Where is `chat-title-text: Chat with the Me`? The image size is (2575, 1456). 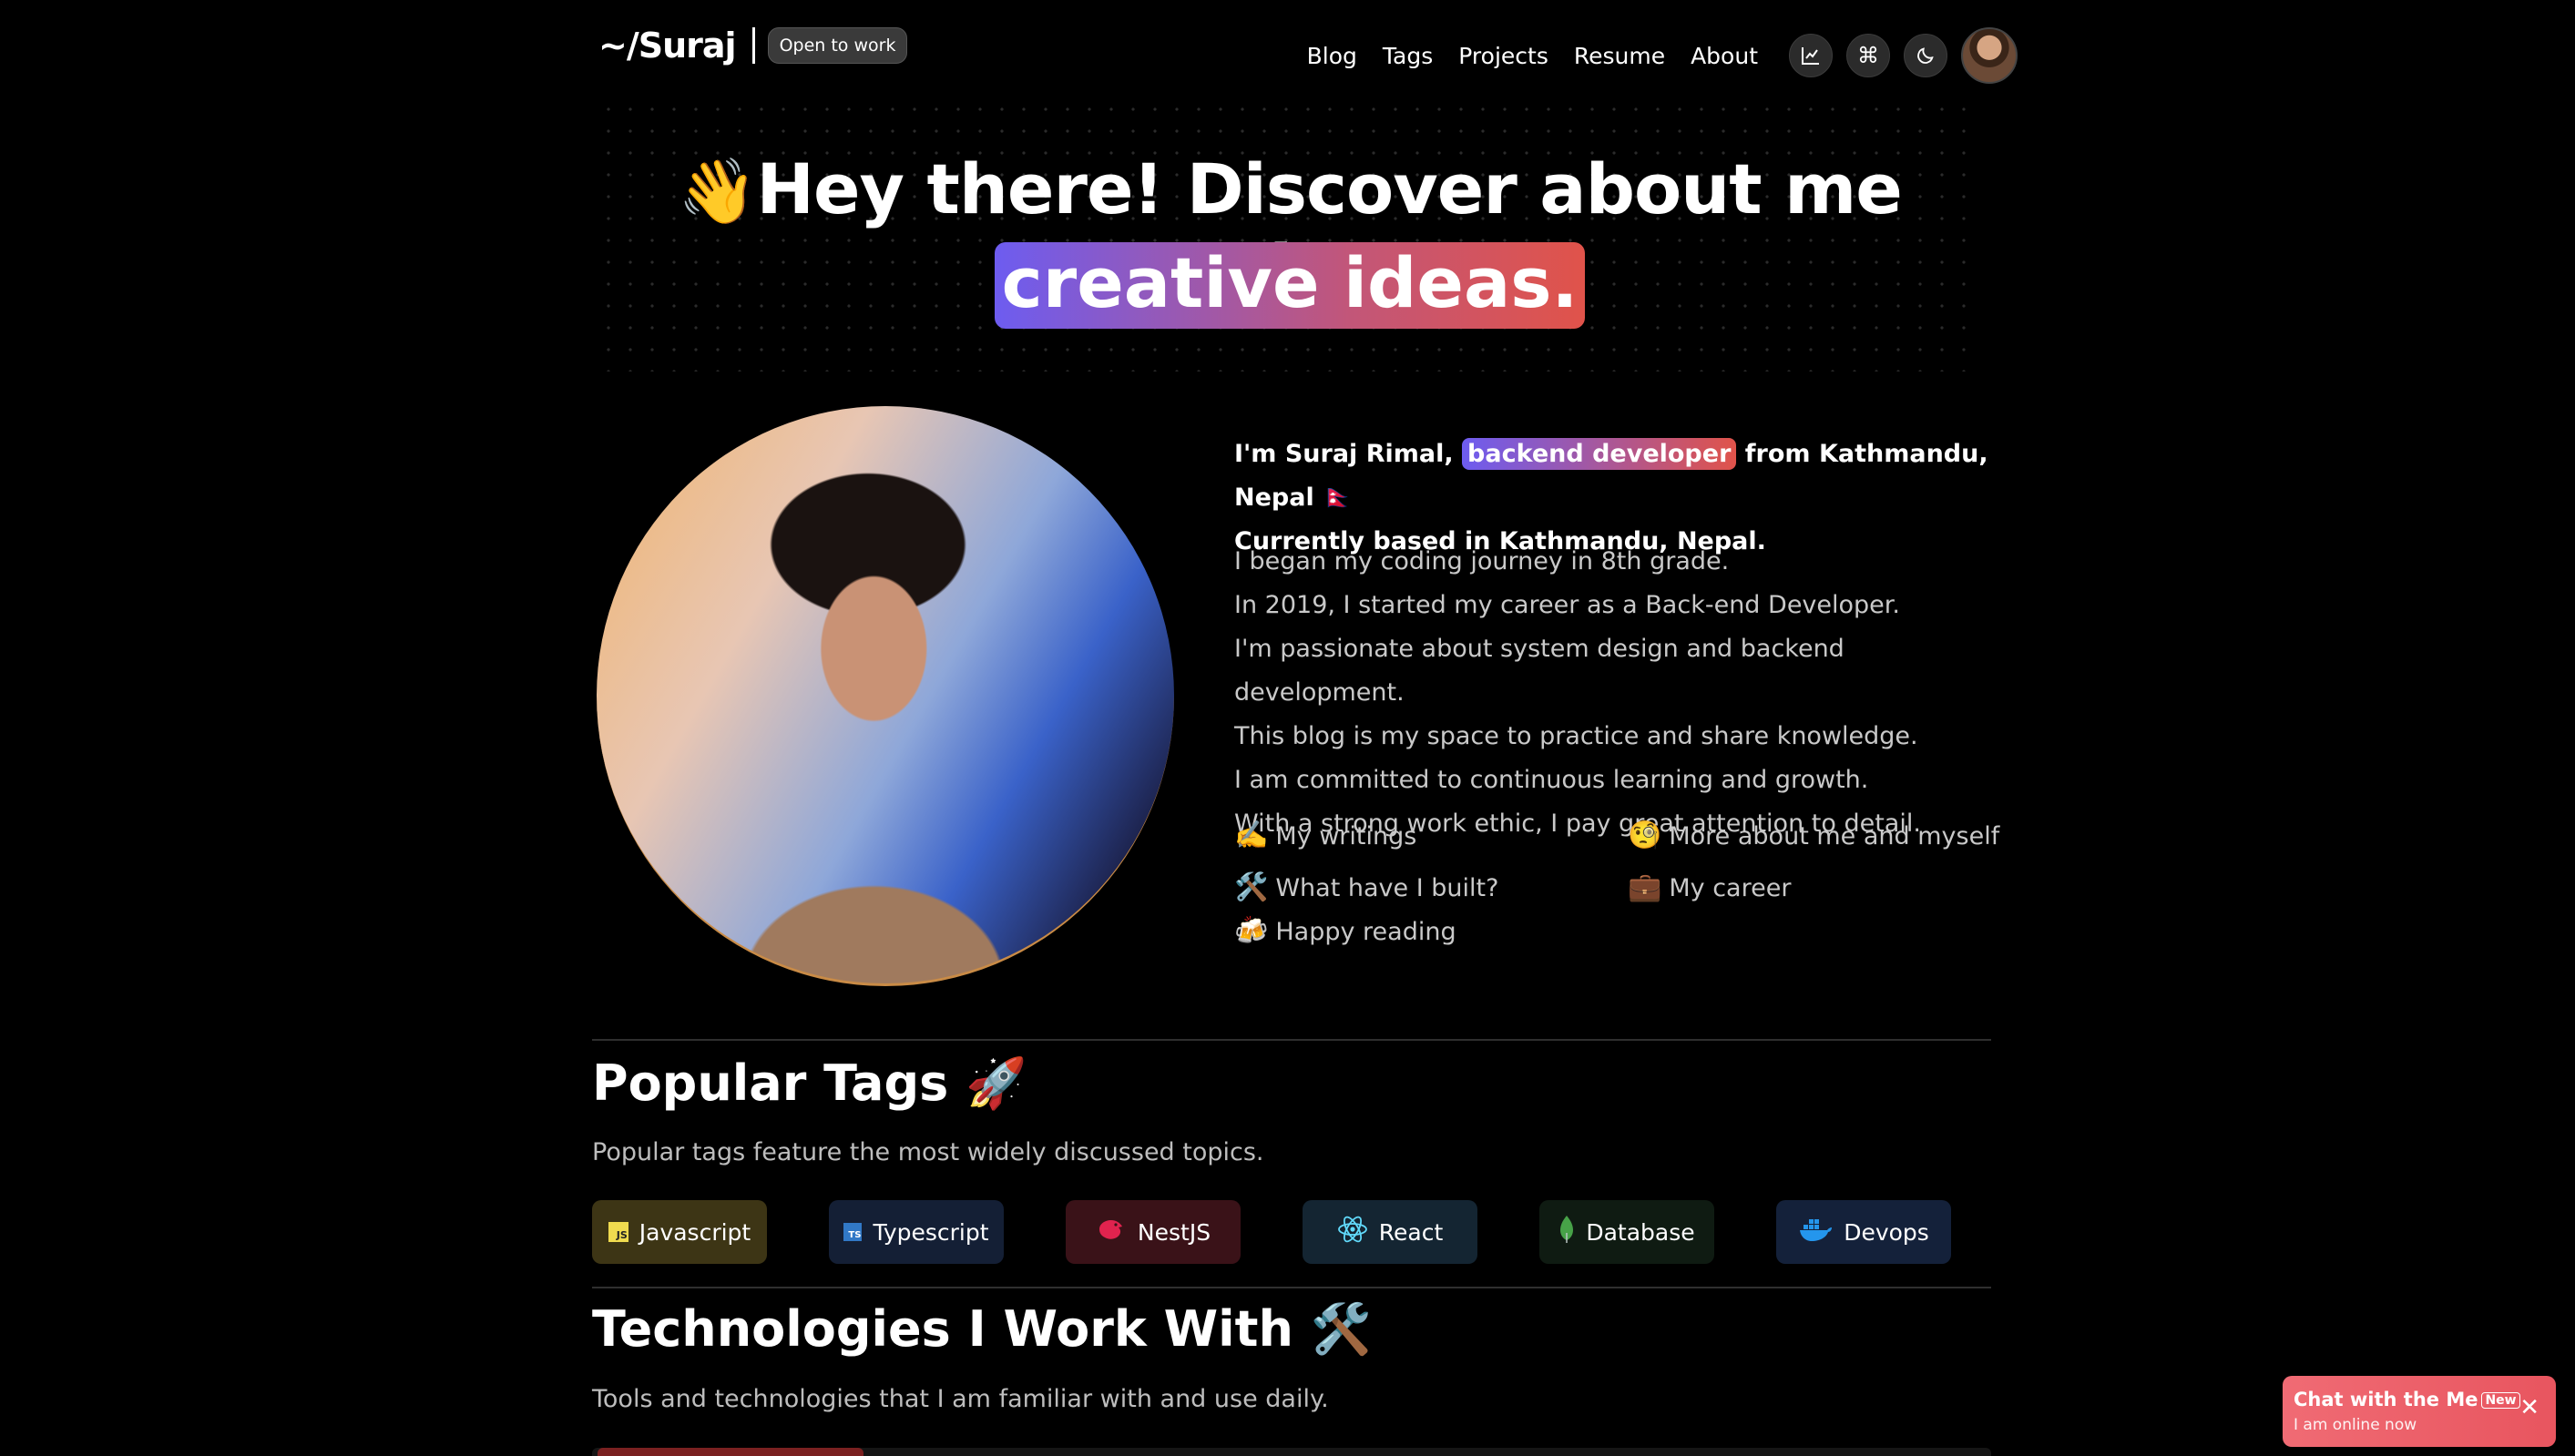
chat-title-text: Chat with the Me is located at coordinates (2386, 1399).